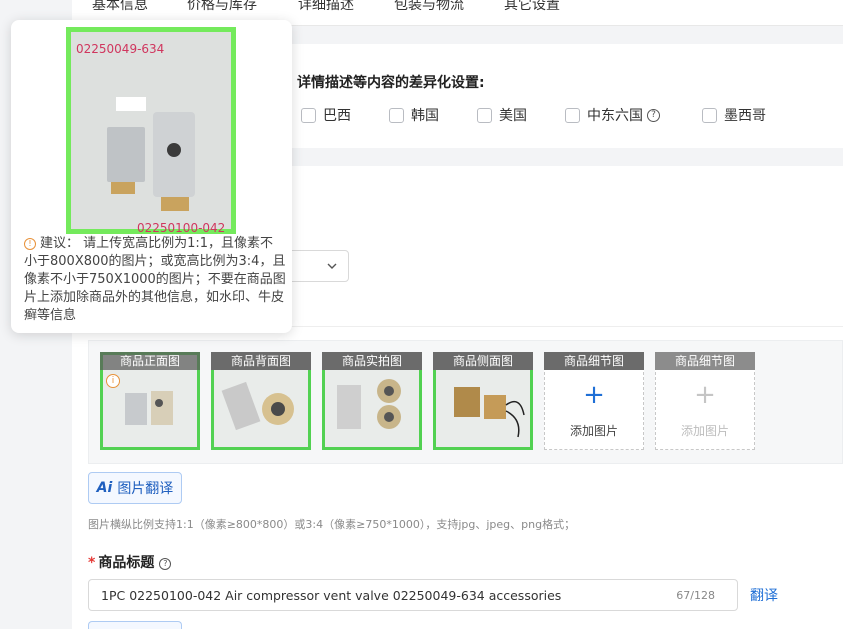 The image size is (843, 629). Describe the element at coordinates (764, 595) in the screenshot. I see `translate-link: 翻译` at that location.